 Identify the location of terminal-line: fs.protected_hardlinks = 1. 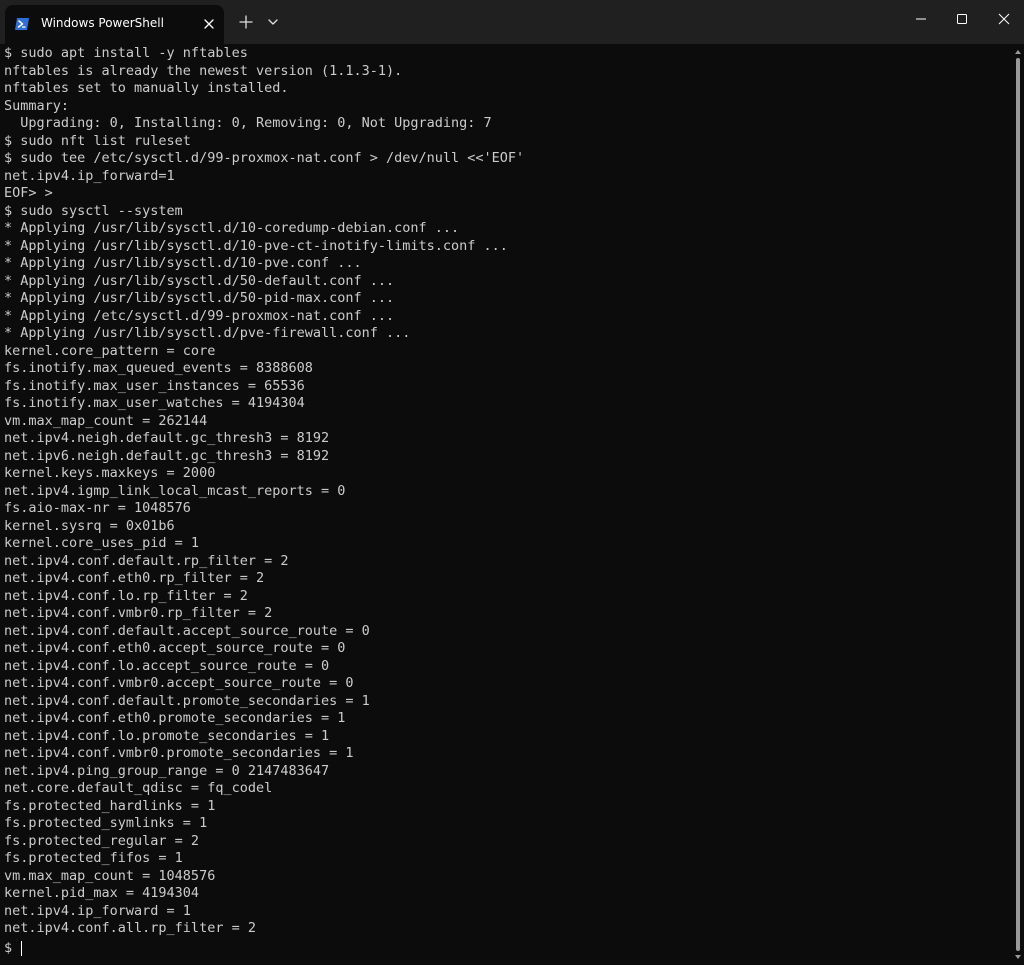
(110, 805).